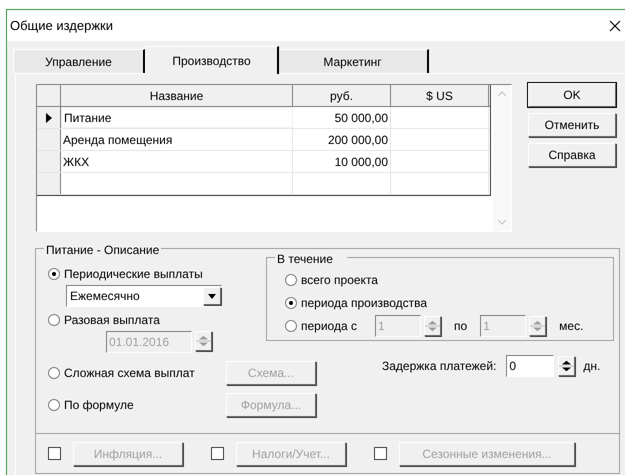 This screenshot has height=475, width=625. What do you see at coordinates (572, 125) in the screenshot?
I see `dialog-button: Отменить` at bounding box center [572, 125].